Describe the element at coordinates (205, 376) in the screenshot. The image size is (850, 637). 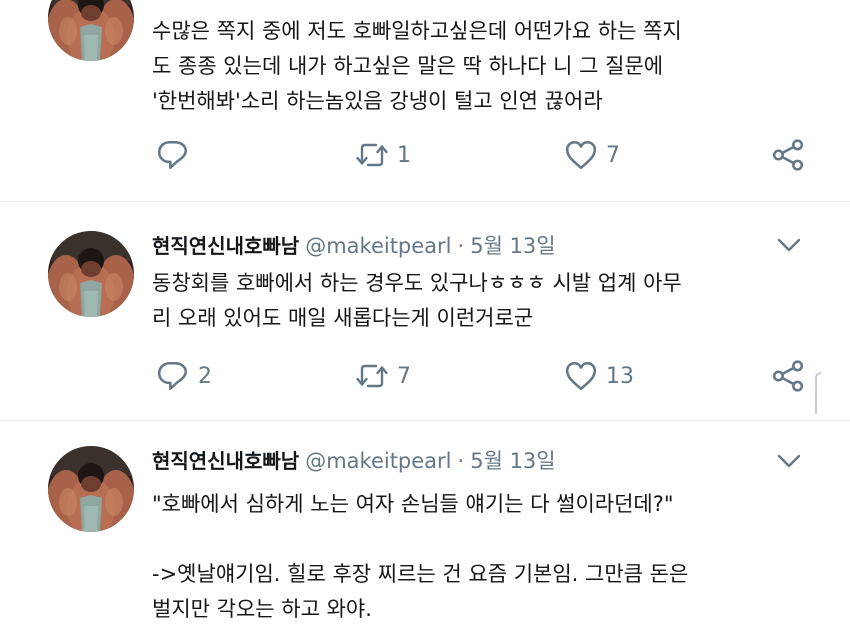
I see `reply-count: 2` at that location.